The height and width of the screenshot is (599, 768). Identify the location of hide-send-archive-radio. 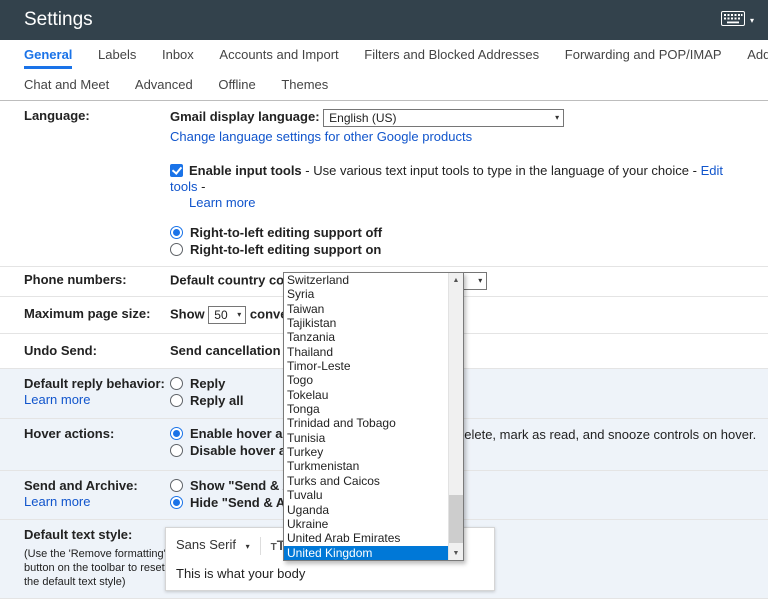
(176, 502).